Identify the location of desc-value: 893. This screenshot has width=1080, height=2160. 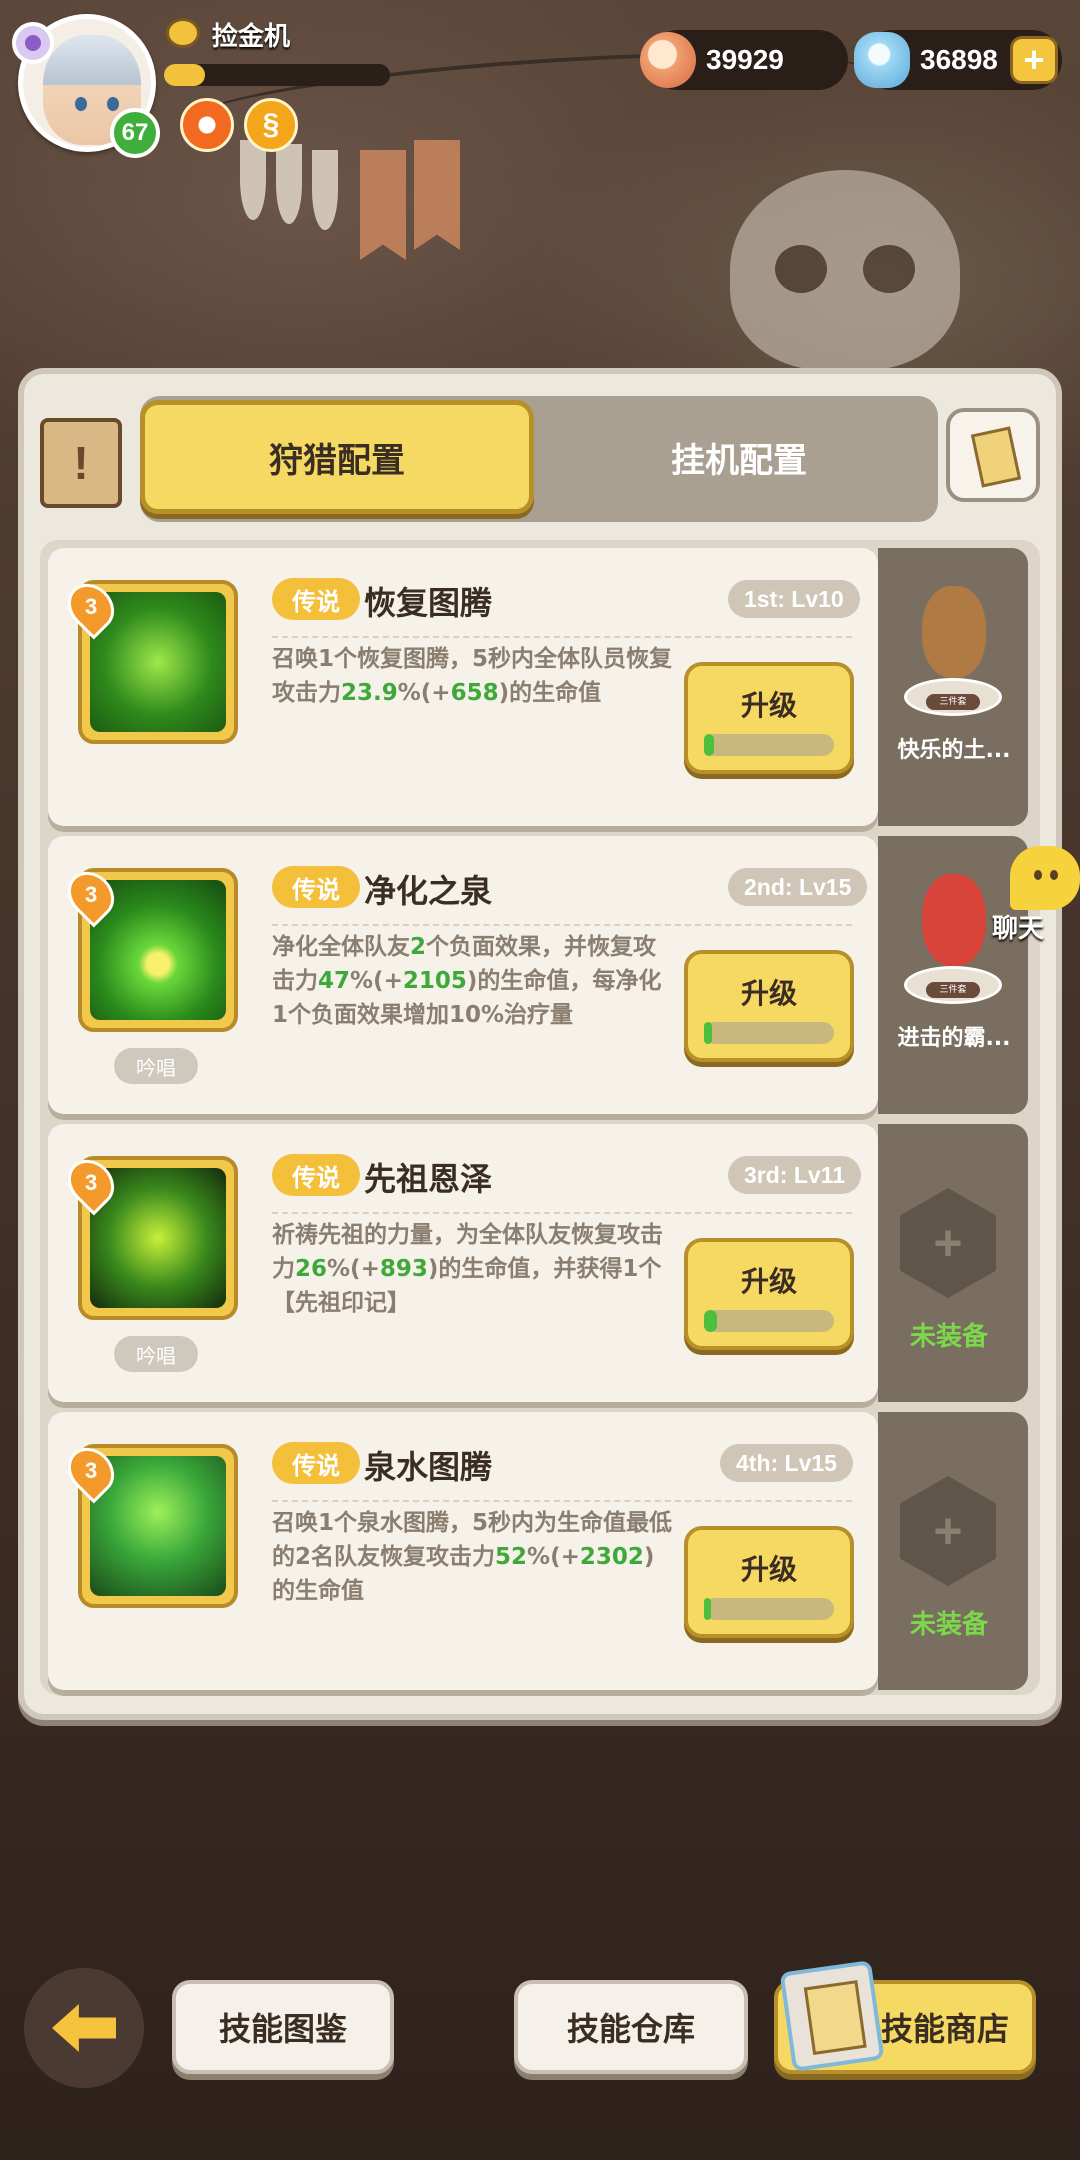
(403, 1269).